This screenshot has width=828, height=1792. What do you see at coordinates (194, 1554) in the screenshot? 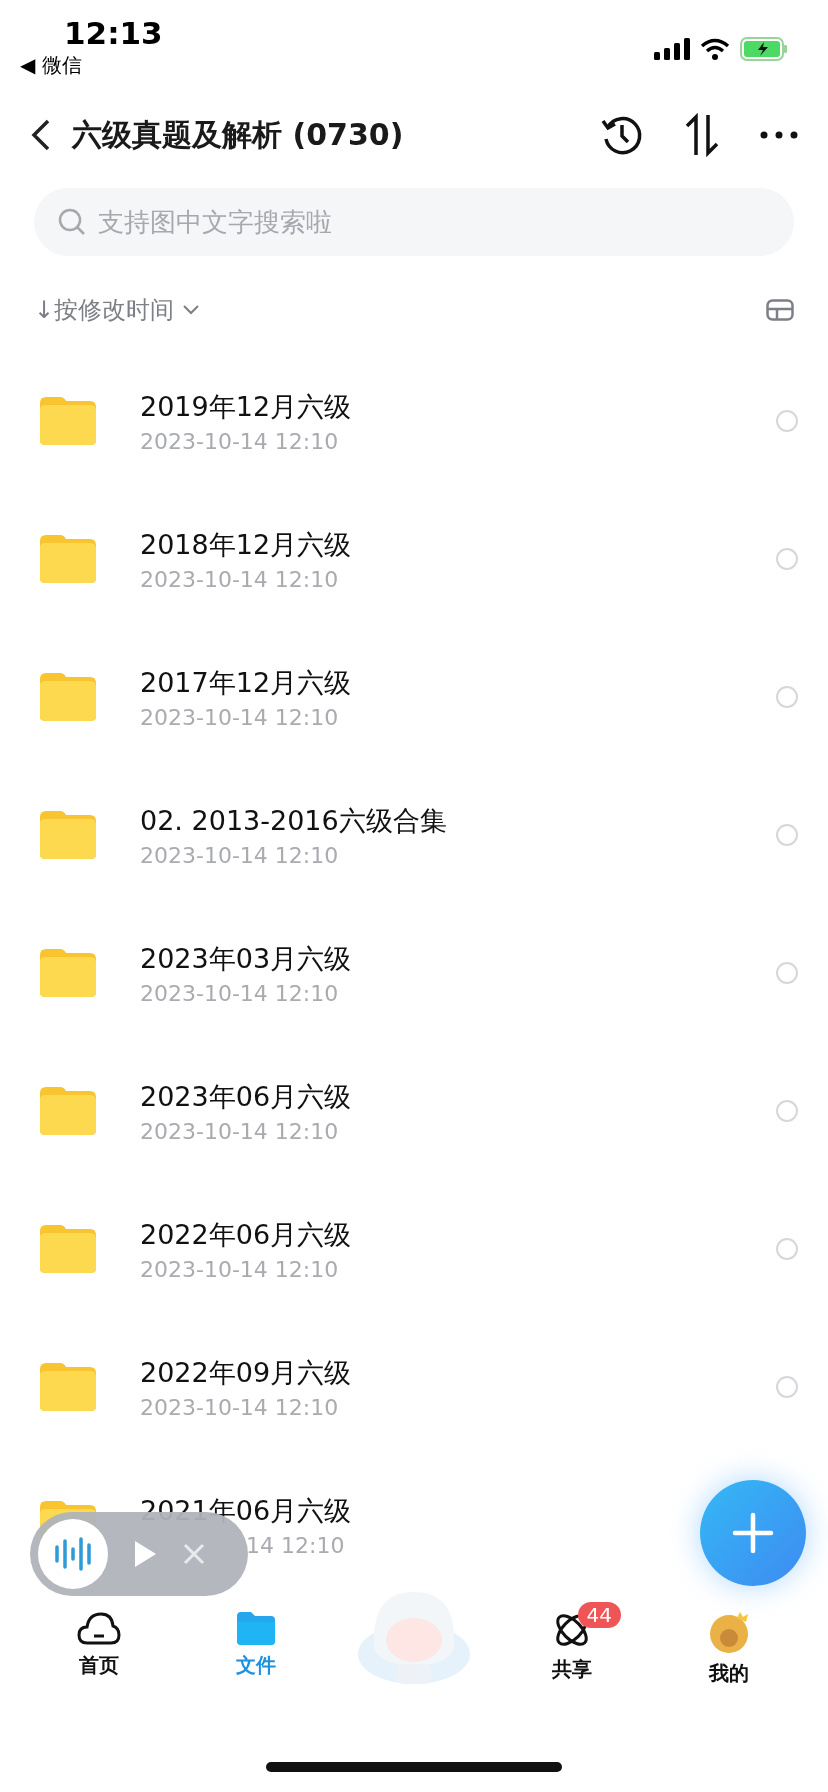
I see `close-icon` at bounding box center [194, 1554].